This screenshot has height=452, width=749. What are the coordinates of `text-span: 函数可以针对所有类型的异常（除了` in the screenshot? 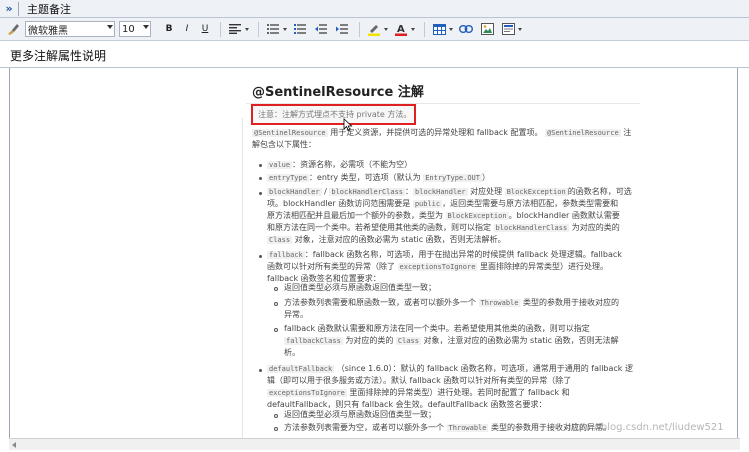 It's located at (331, 266).